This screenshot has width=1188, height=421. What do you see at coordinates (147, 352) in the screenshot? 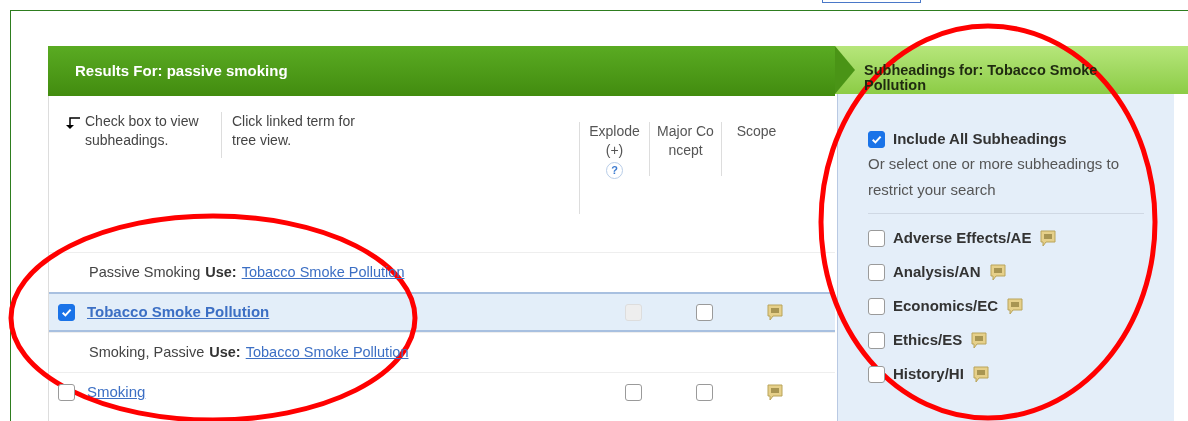
I see `entry-term-text: Smoking, Passive` at bounding box center [147, 352].